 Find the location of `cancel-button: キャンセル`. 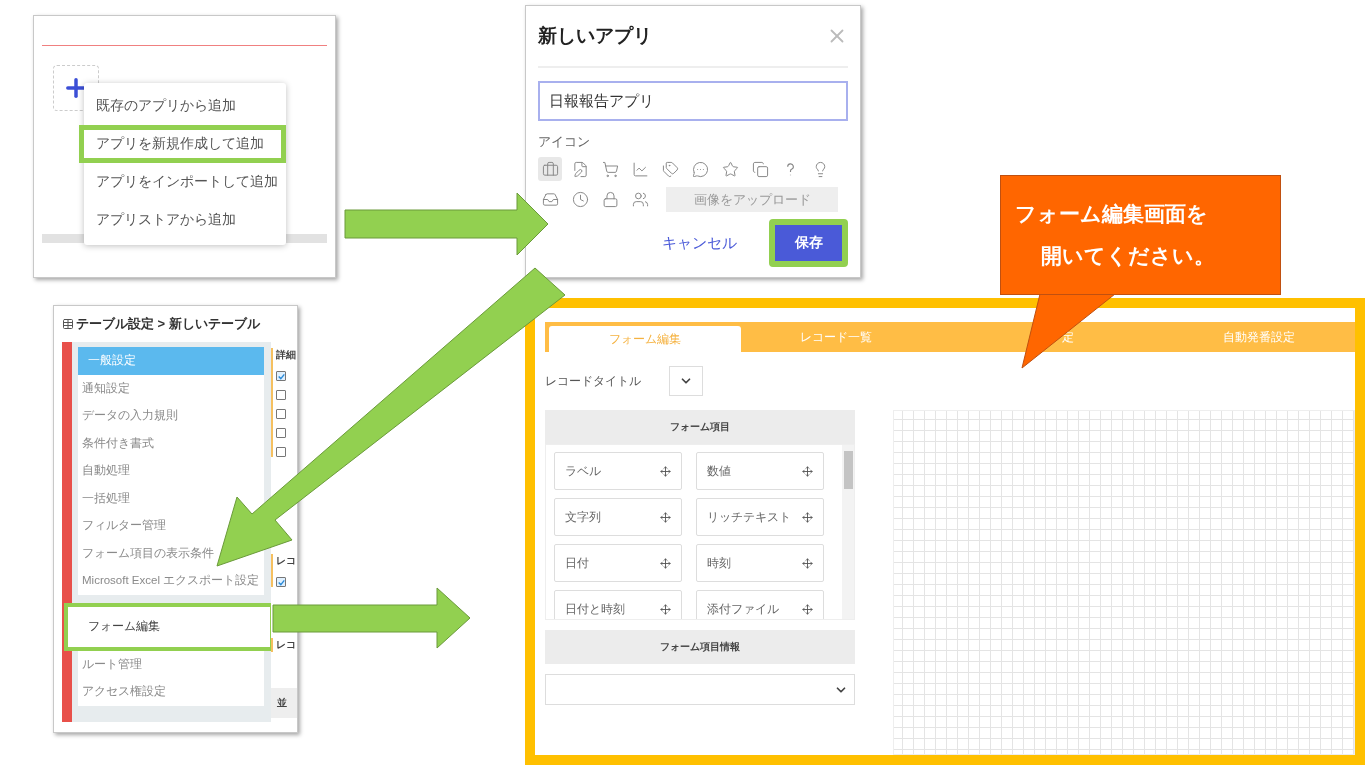

cancel-button: キャンセル is located at coordinates (699, 243).